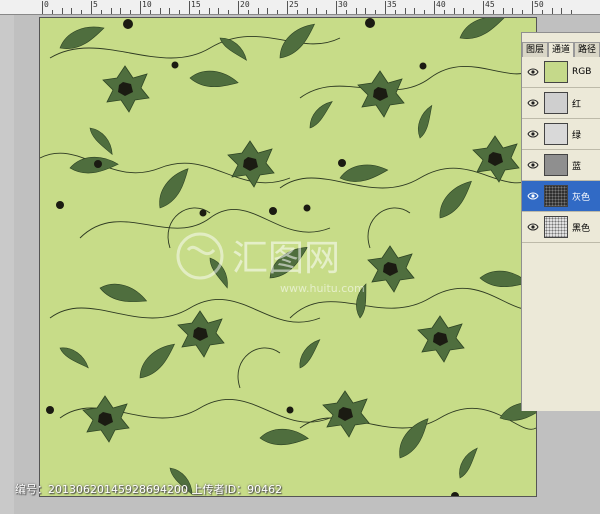  Describe the element at coordinates (300, 7) in the screenshot. I see `horizontal-ruler: 0 5 10 15 20 25 30 35 40 45 50` at that location.